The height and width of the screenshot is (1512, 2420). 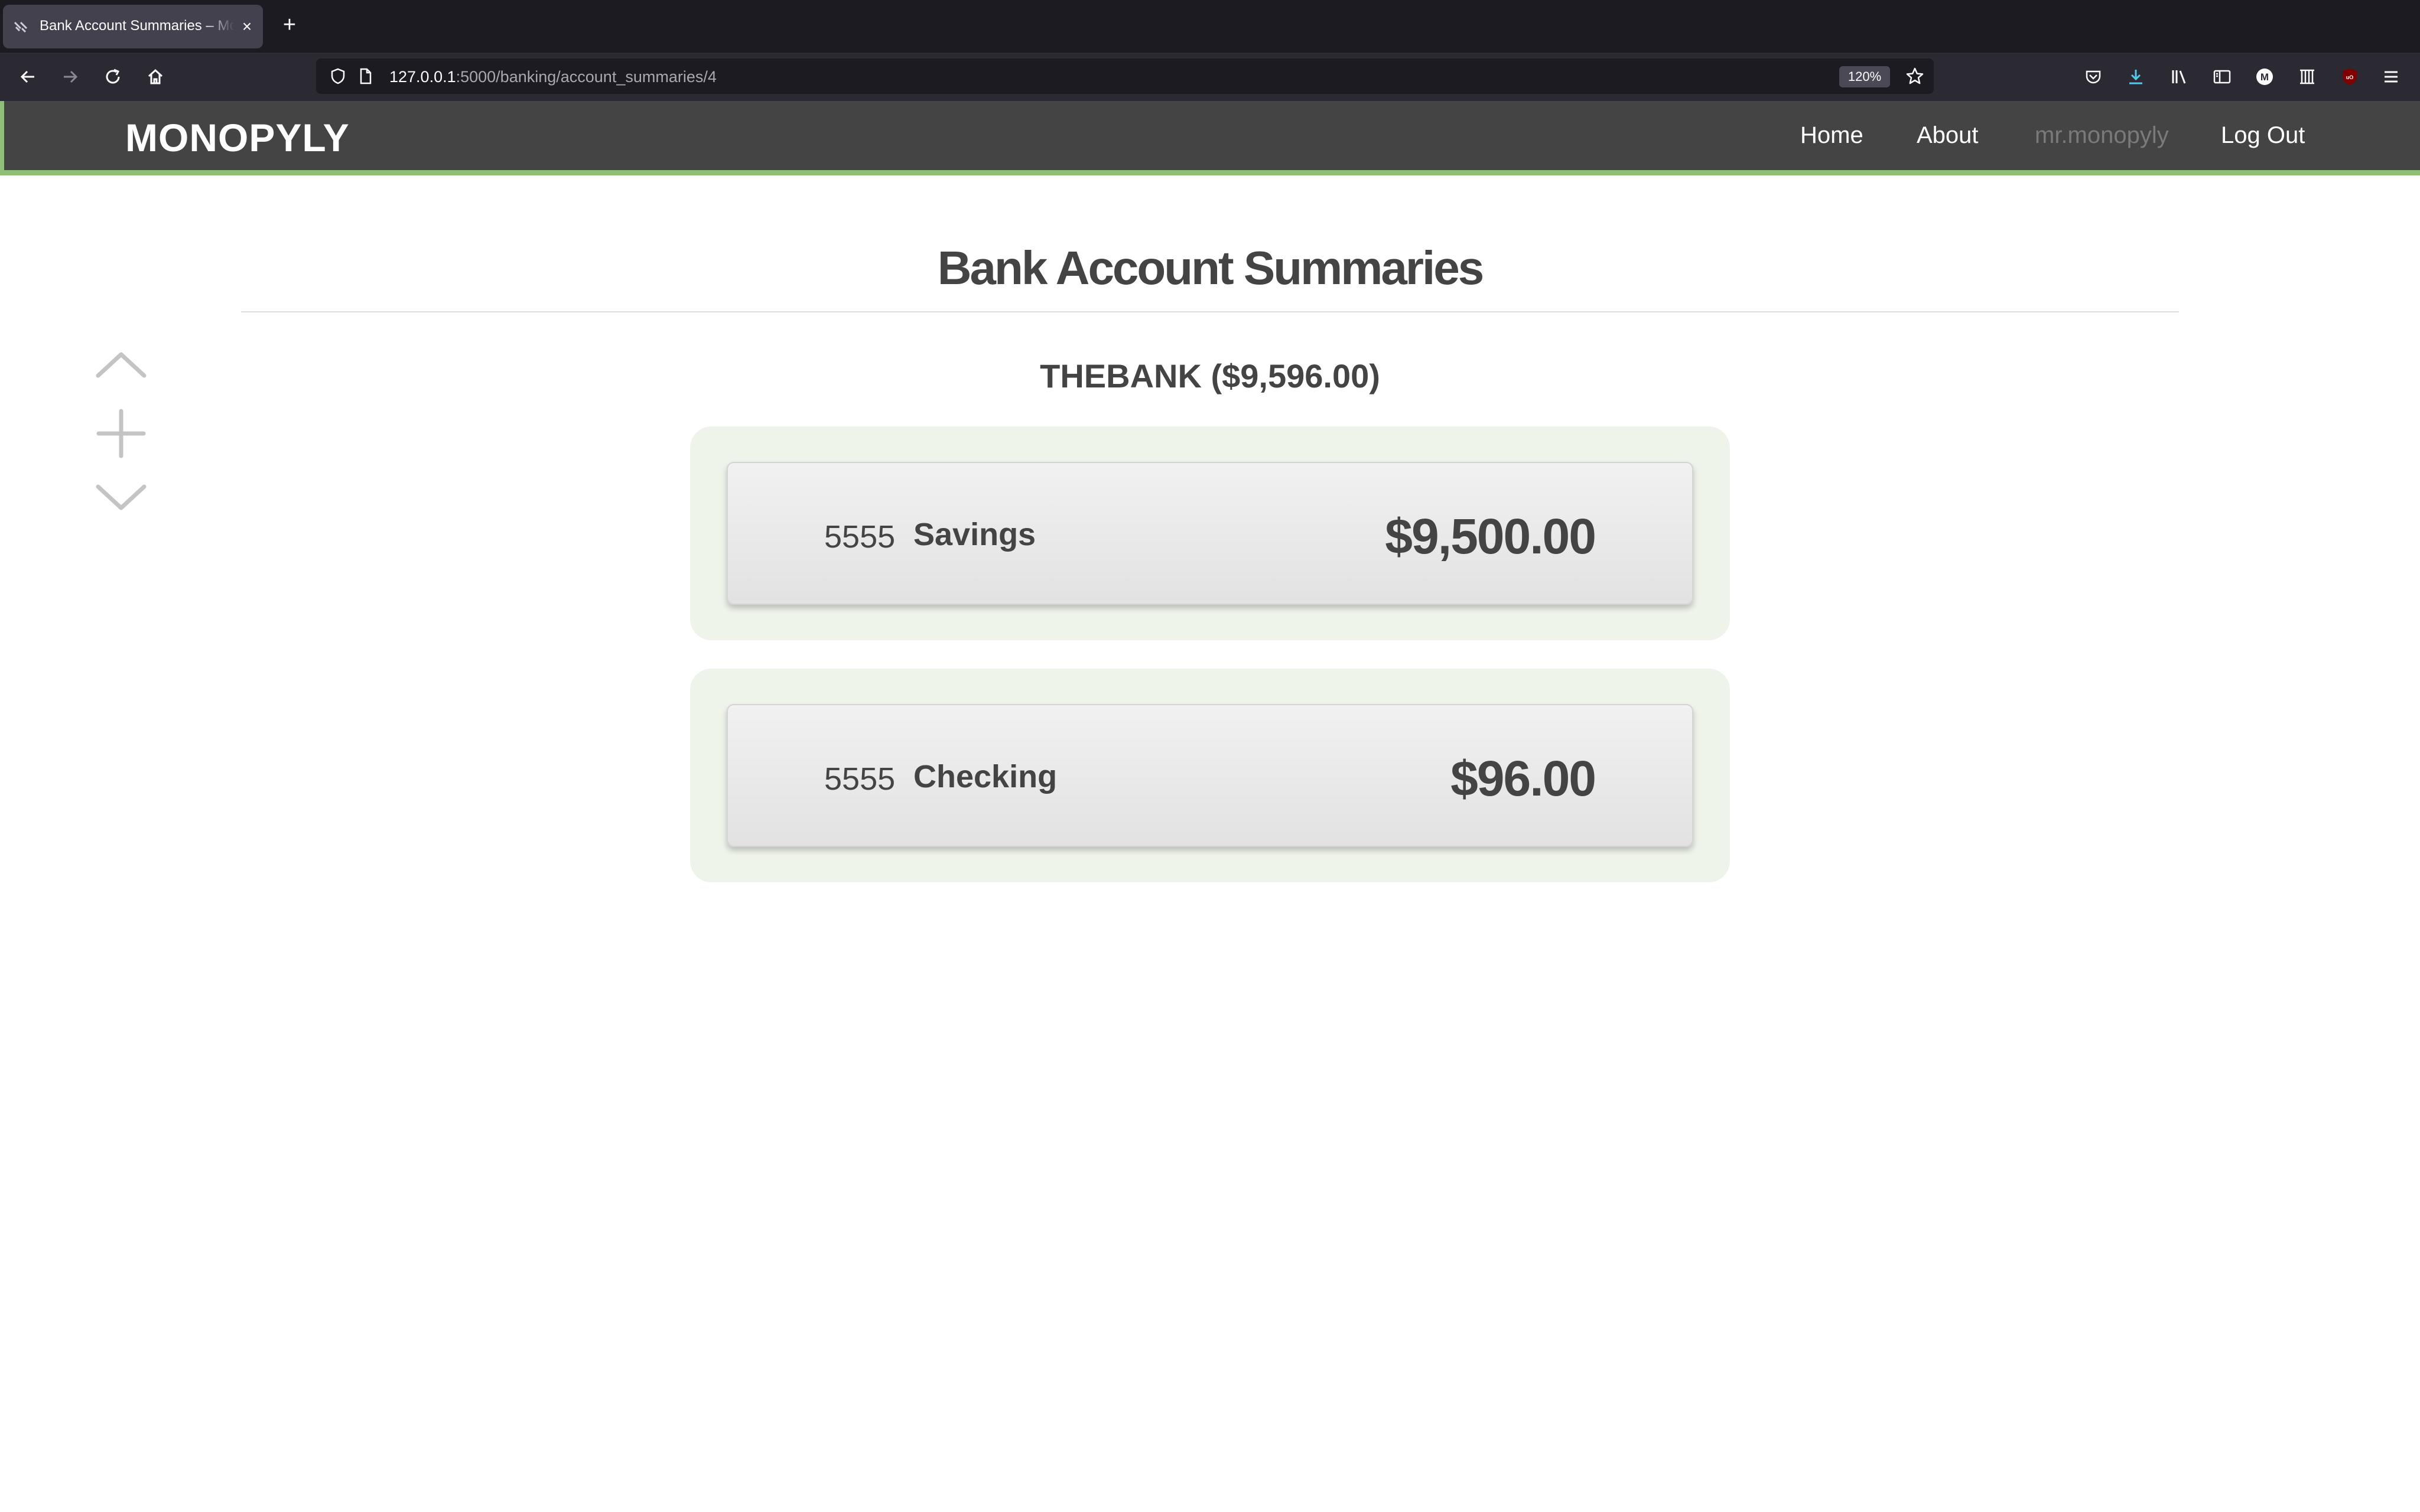 I want to click on account-balance: $9,500.00, so click(x=1490, y=536).